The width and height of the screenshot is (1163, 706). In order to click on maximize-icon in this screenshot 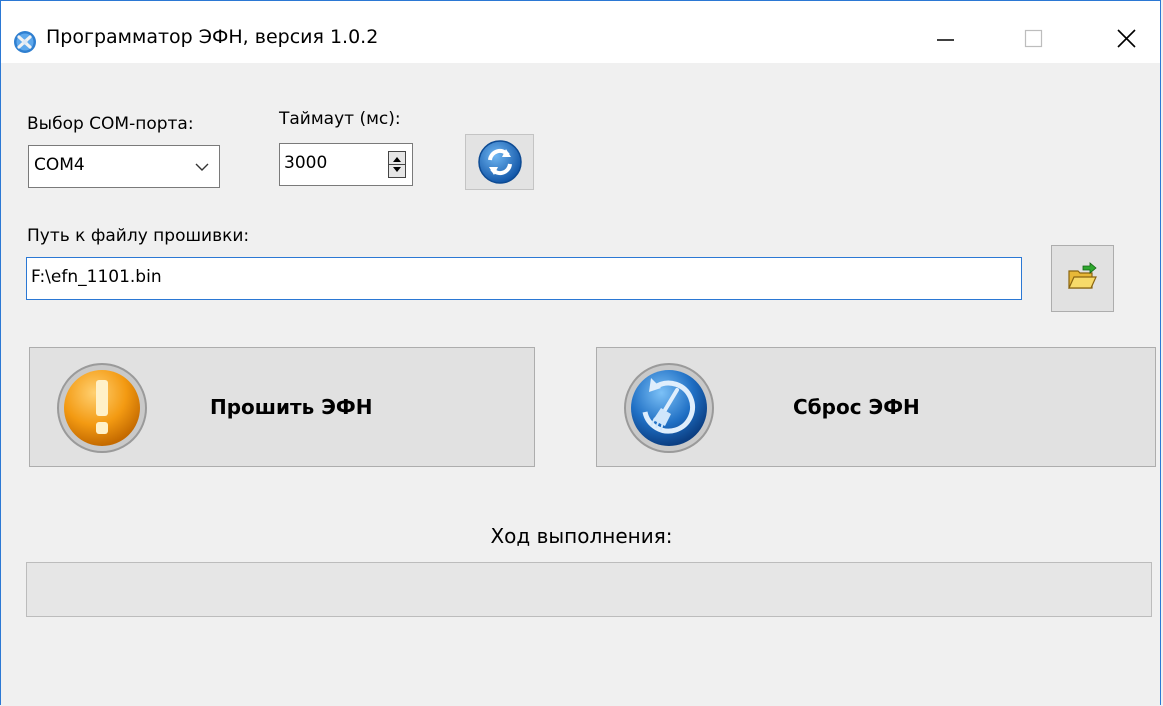, I will do `click(1033, 38)`.